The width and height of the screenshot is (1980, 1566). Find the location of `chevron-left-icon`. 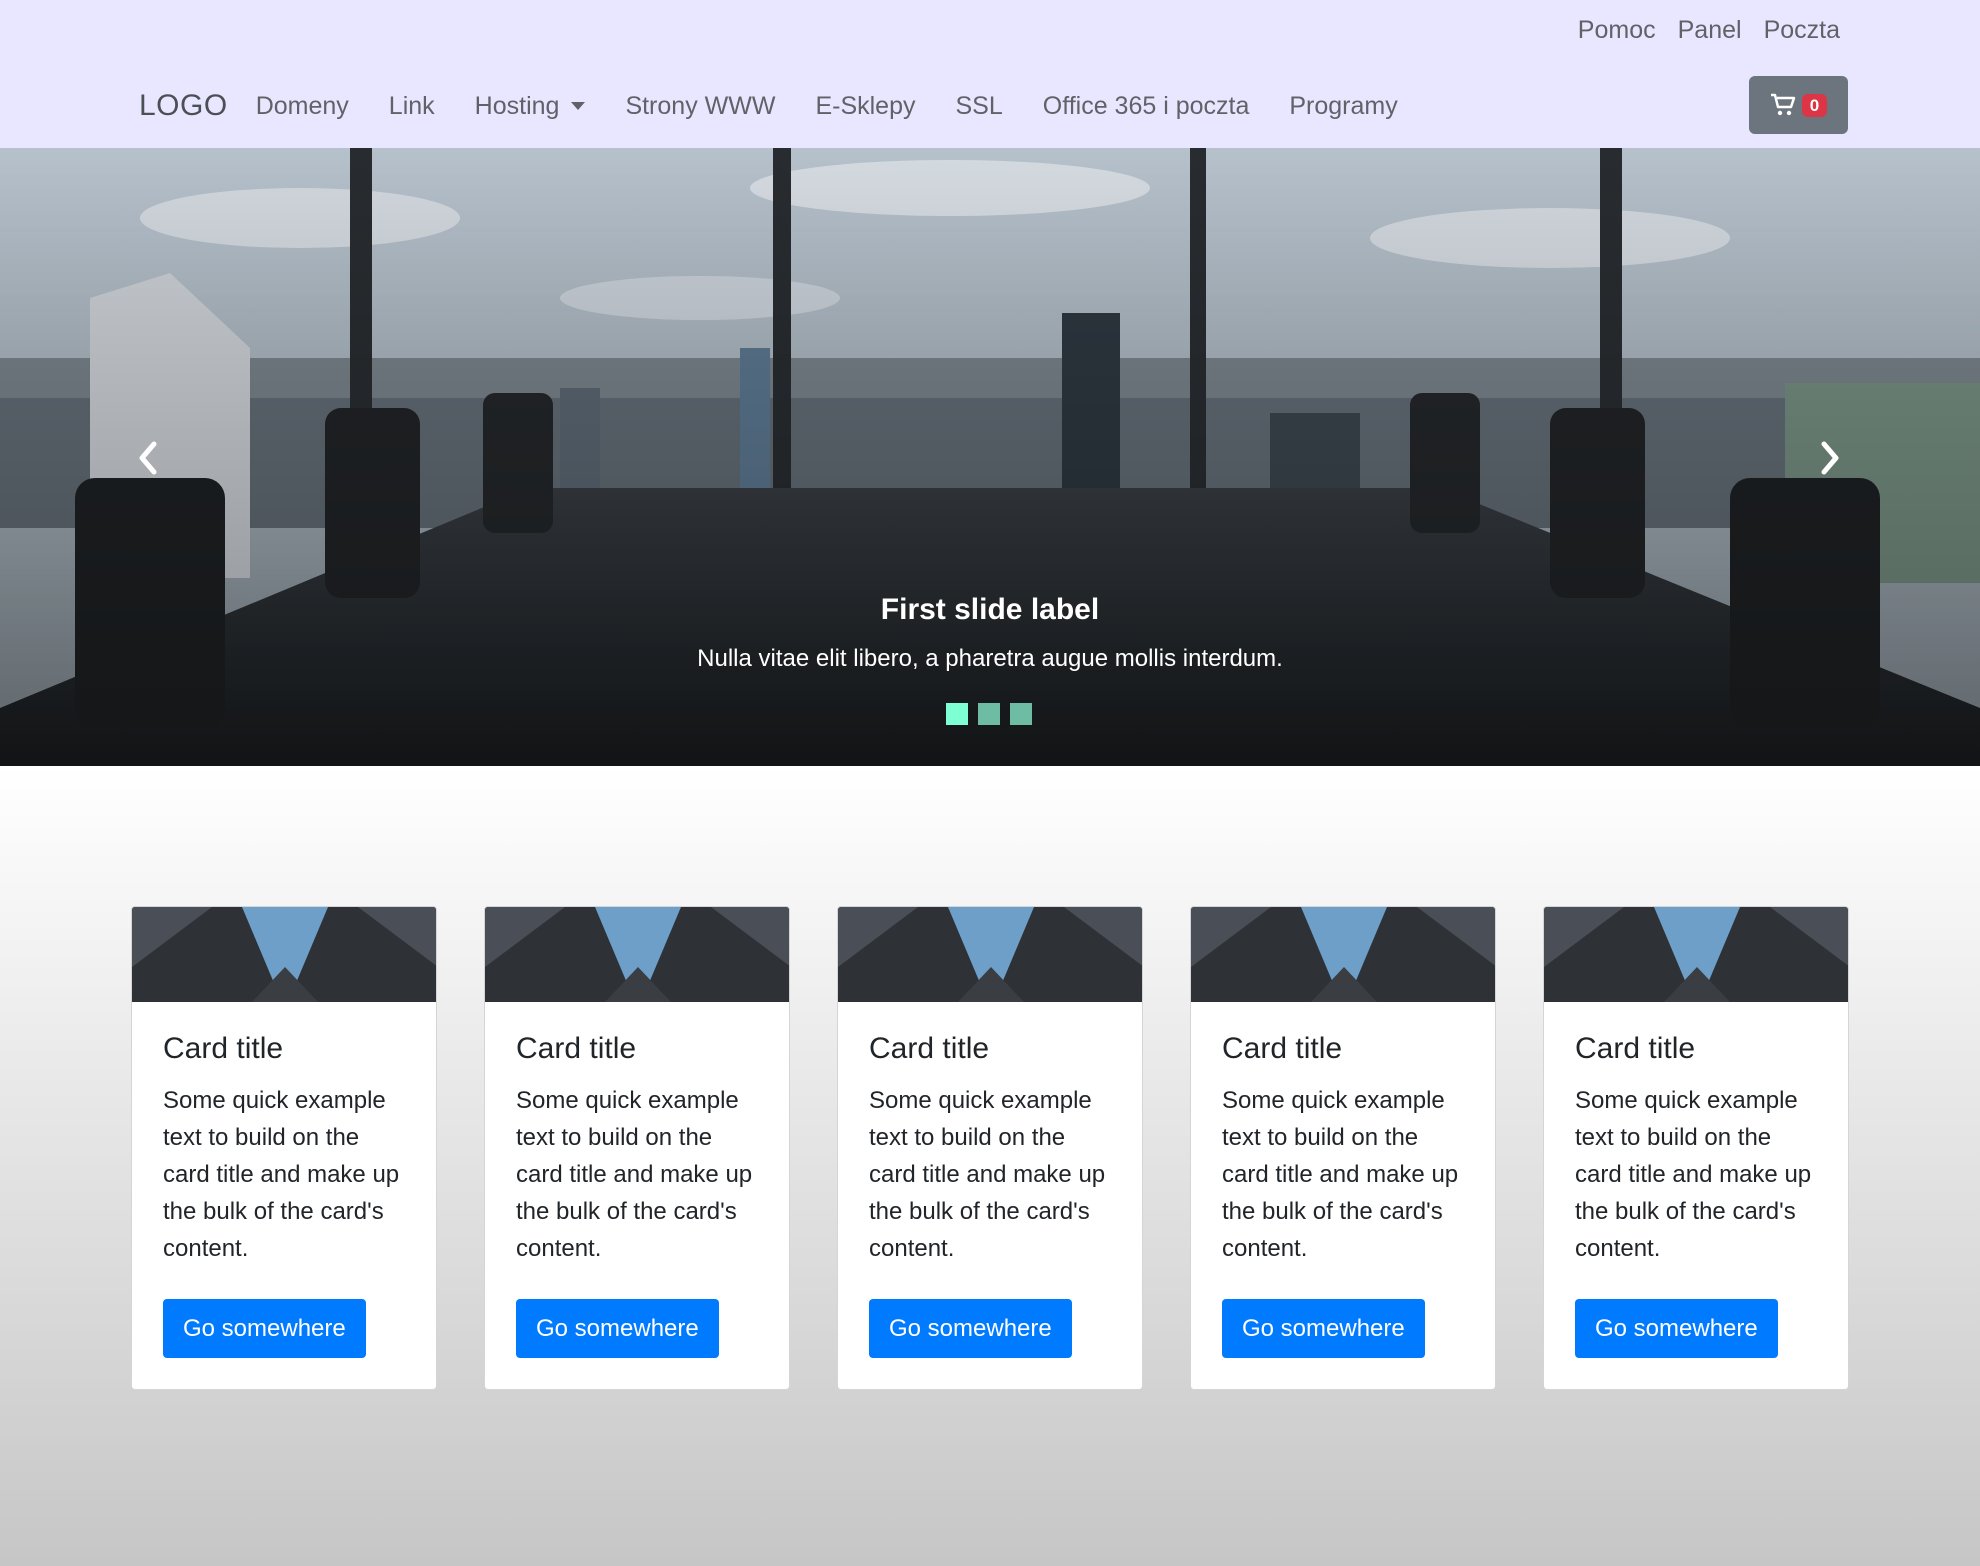

chevron-left-icon is located at coordinates (148, 458).